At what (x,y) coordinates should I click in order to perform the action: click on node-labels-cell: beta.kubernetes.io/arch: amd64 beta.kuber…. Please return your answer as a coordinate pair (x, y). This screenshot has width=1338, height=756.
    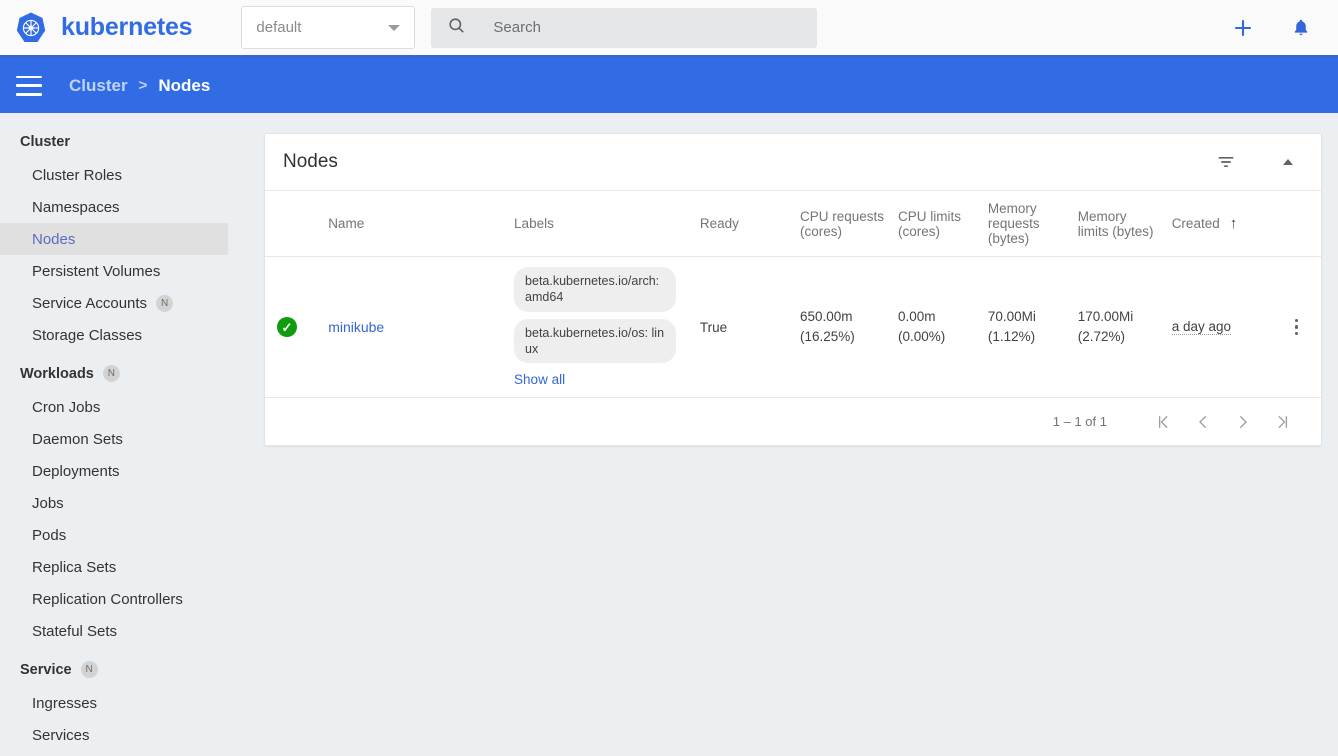
    Looking at the image, I should click on (601, 327).